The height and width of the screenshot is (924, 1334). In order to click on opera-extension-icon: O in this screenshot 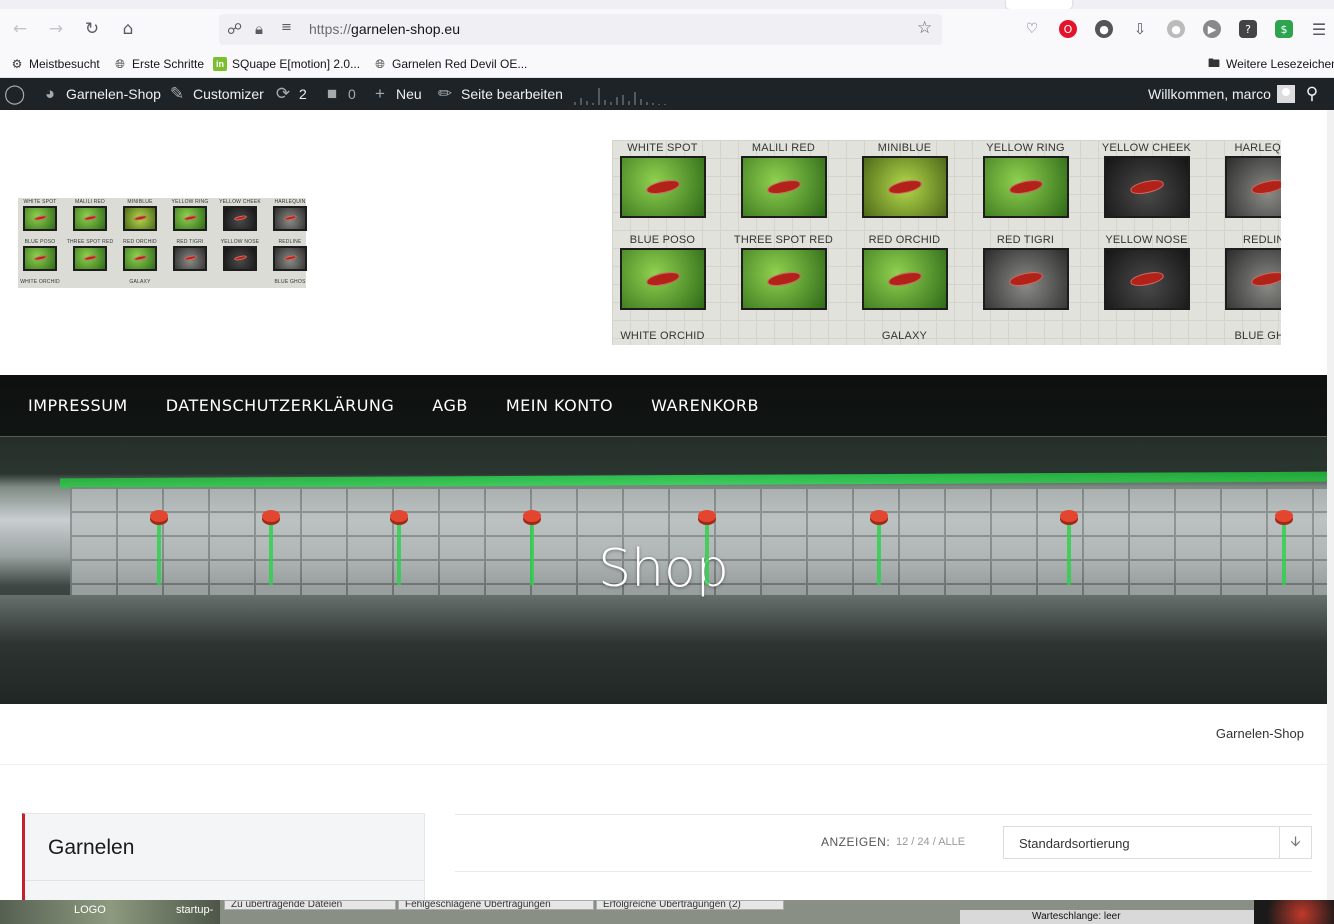, I will do `click(1068, 29)`.